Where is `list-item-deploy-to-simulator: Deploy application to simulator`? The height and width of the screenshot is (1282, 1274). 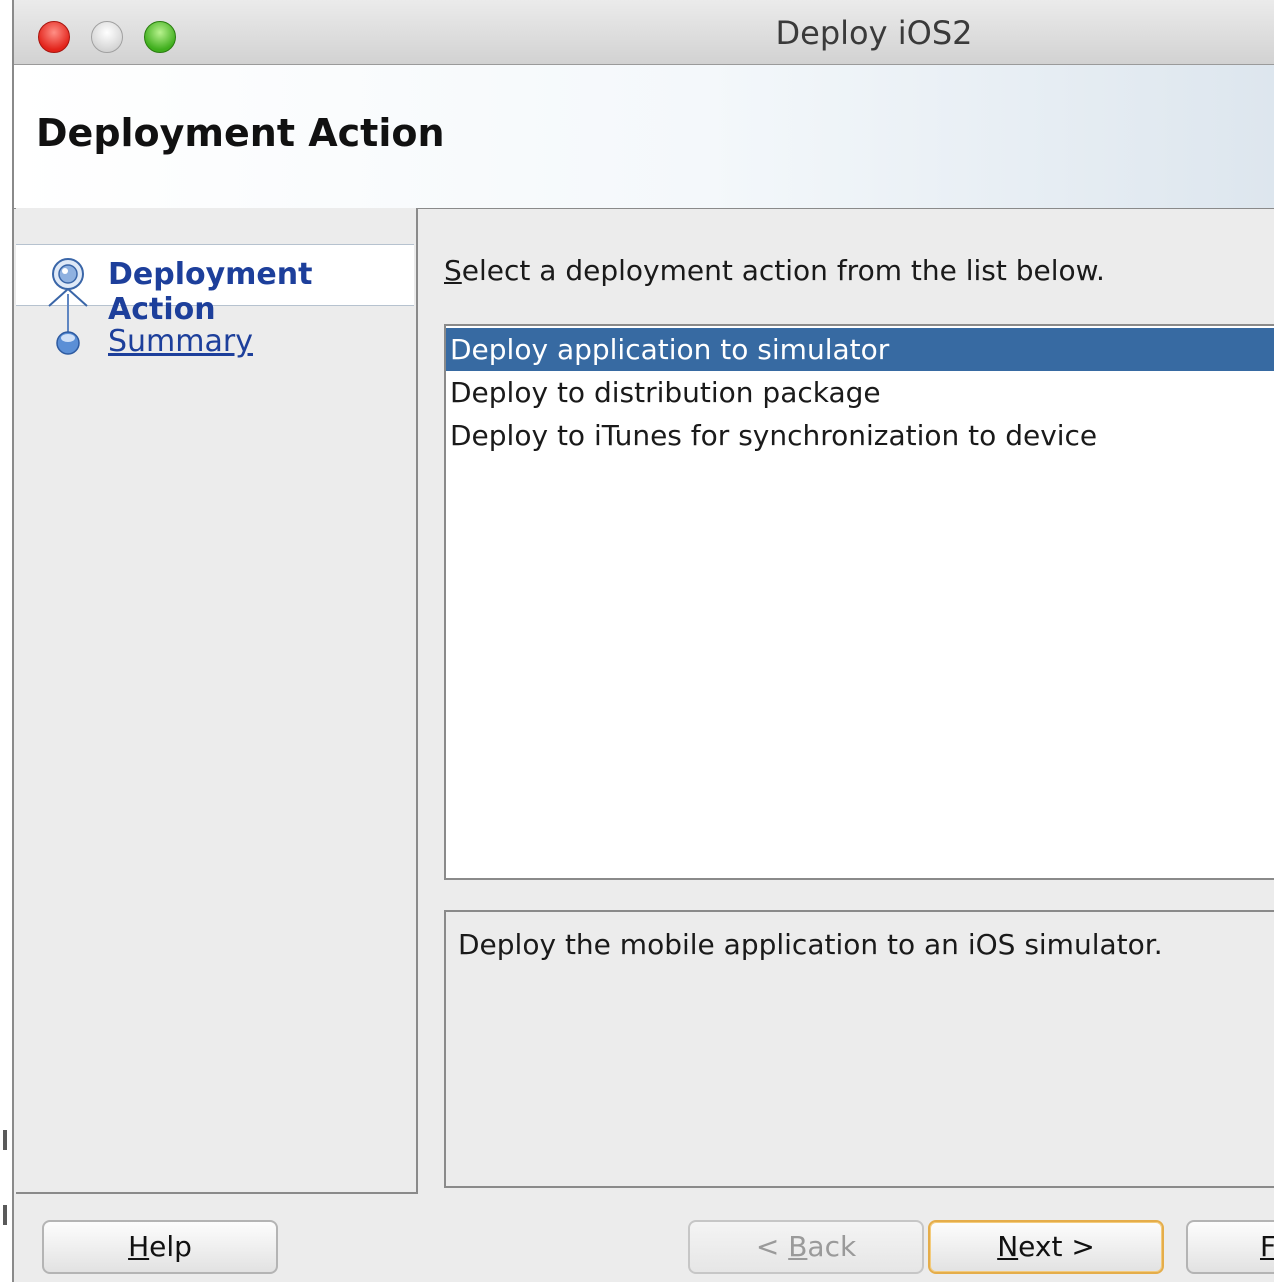 list-item-deploy-to-simulator: Deploy application to simulator is located at coordinates (860, 349).